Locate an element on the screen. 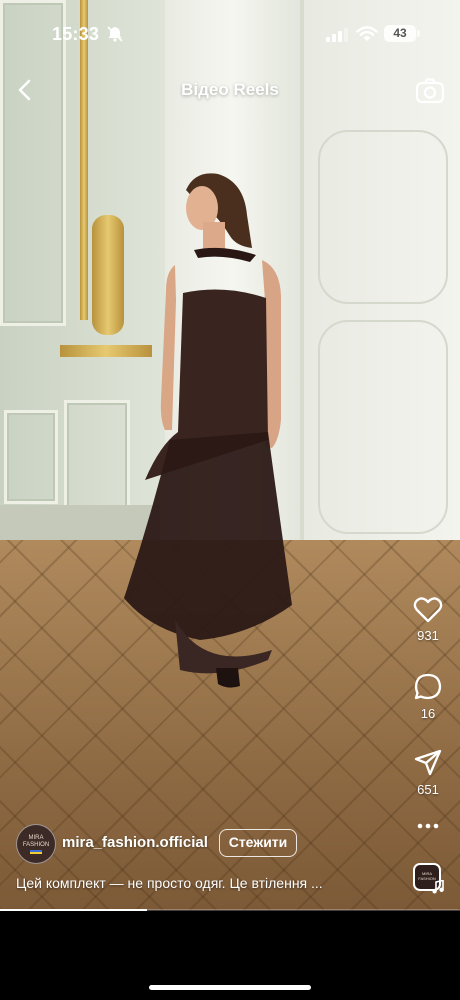  bell-slash-icon is located at coordinates (115, 34).